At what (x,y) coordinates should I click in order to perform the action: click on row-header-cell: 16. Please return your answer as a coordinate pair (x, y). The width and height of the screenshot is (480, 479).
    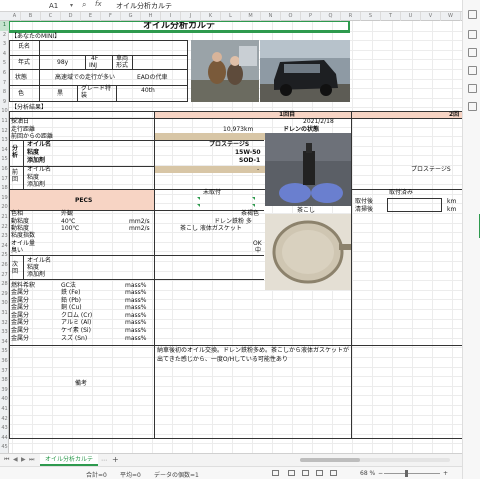
    Looking at the image, I should click on (4, 170).